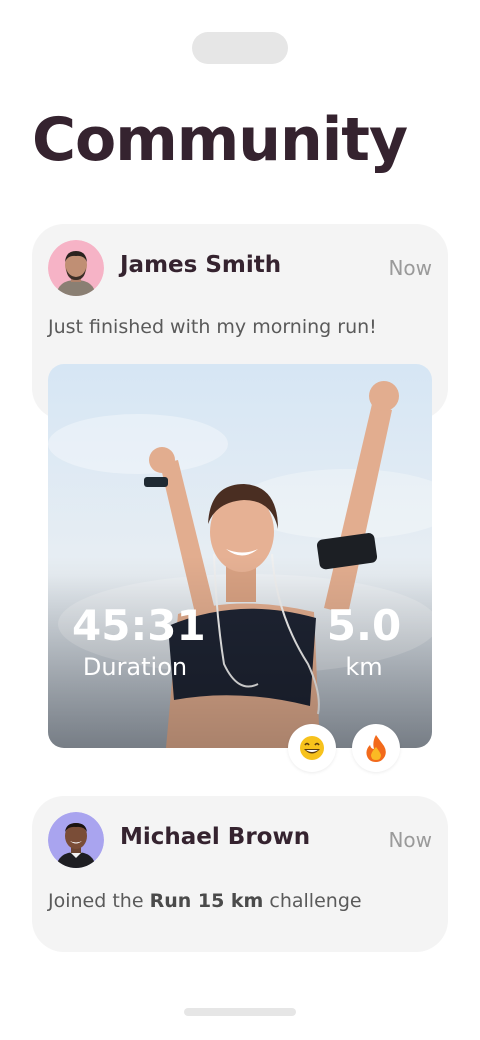 This screenshot has height=1040, width=480. What do you see at coordinates (200, 265) in the screenshot?
I see `author-name: James Smith` at bounding box center [200, 265].